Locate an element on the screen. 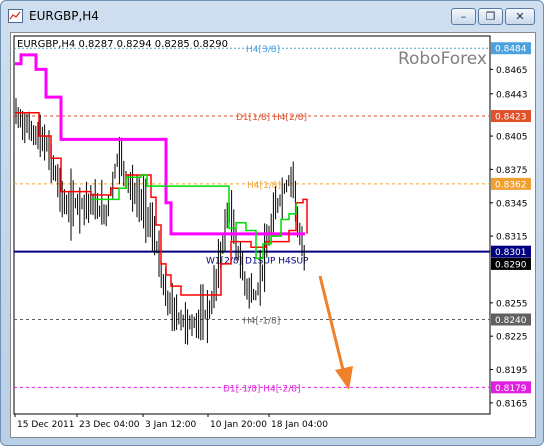  watermark: RoboForex is located at coordinates (442, 59).